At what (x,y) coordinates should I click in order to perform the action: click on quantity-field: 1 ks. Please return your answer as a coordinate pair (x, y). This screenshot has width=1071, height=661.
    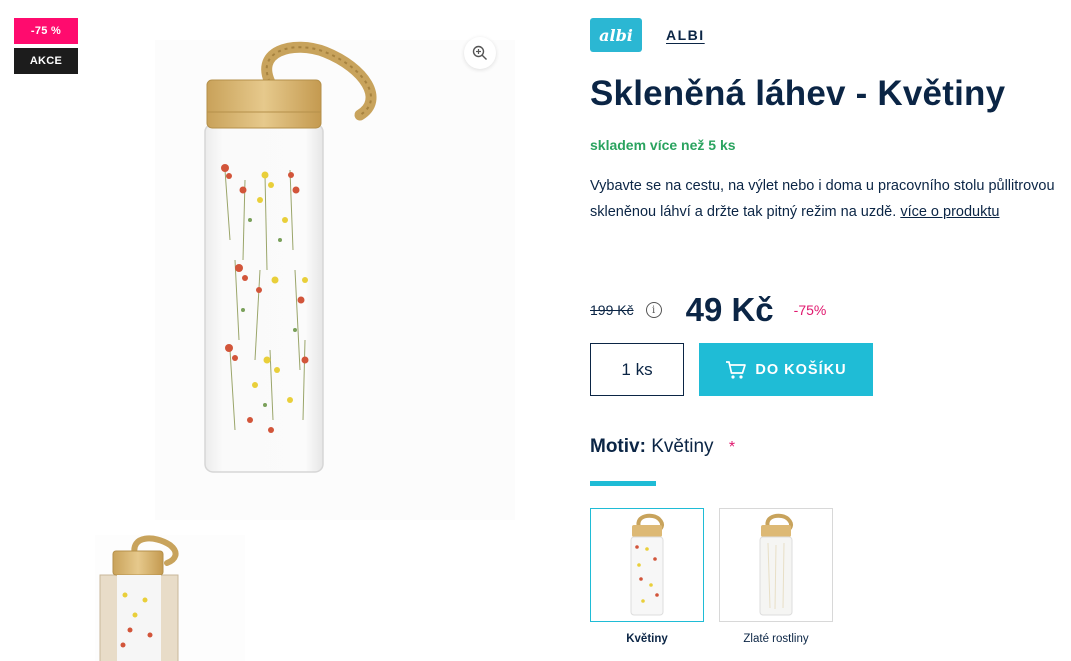
    Looking at the image, I should click on (637, 369).